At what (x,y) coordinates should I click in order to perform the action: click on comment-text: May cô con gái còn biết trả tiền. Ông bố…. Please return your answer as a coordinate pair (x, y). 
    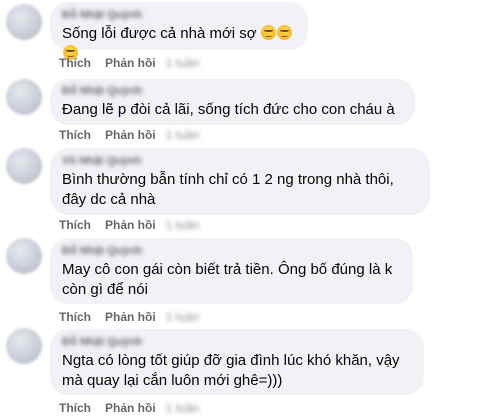
    Looking at the image, I should click on (227, 279).